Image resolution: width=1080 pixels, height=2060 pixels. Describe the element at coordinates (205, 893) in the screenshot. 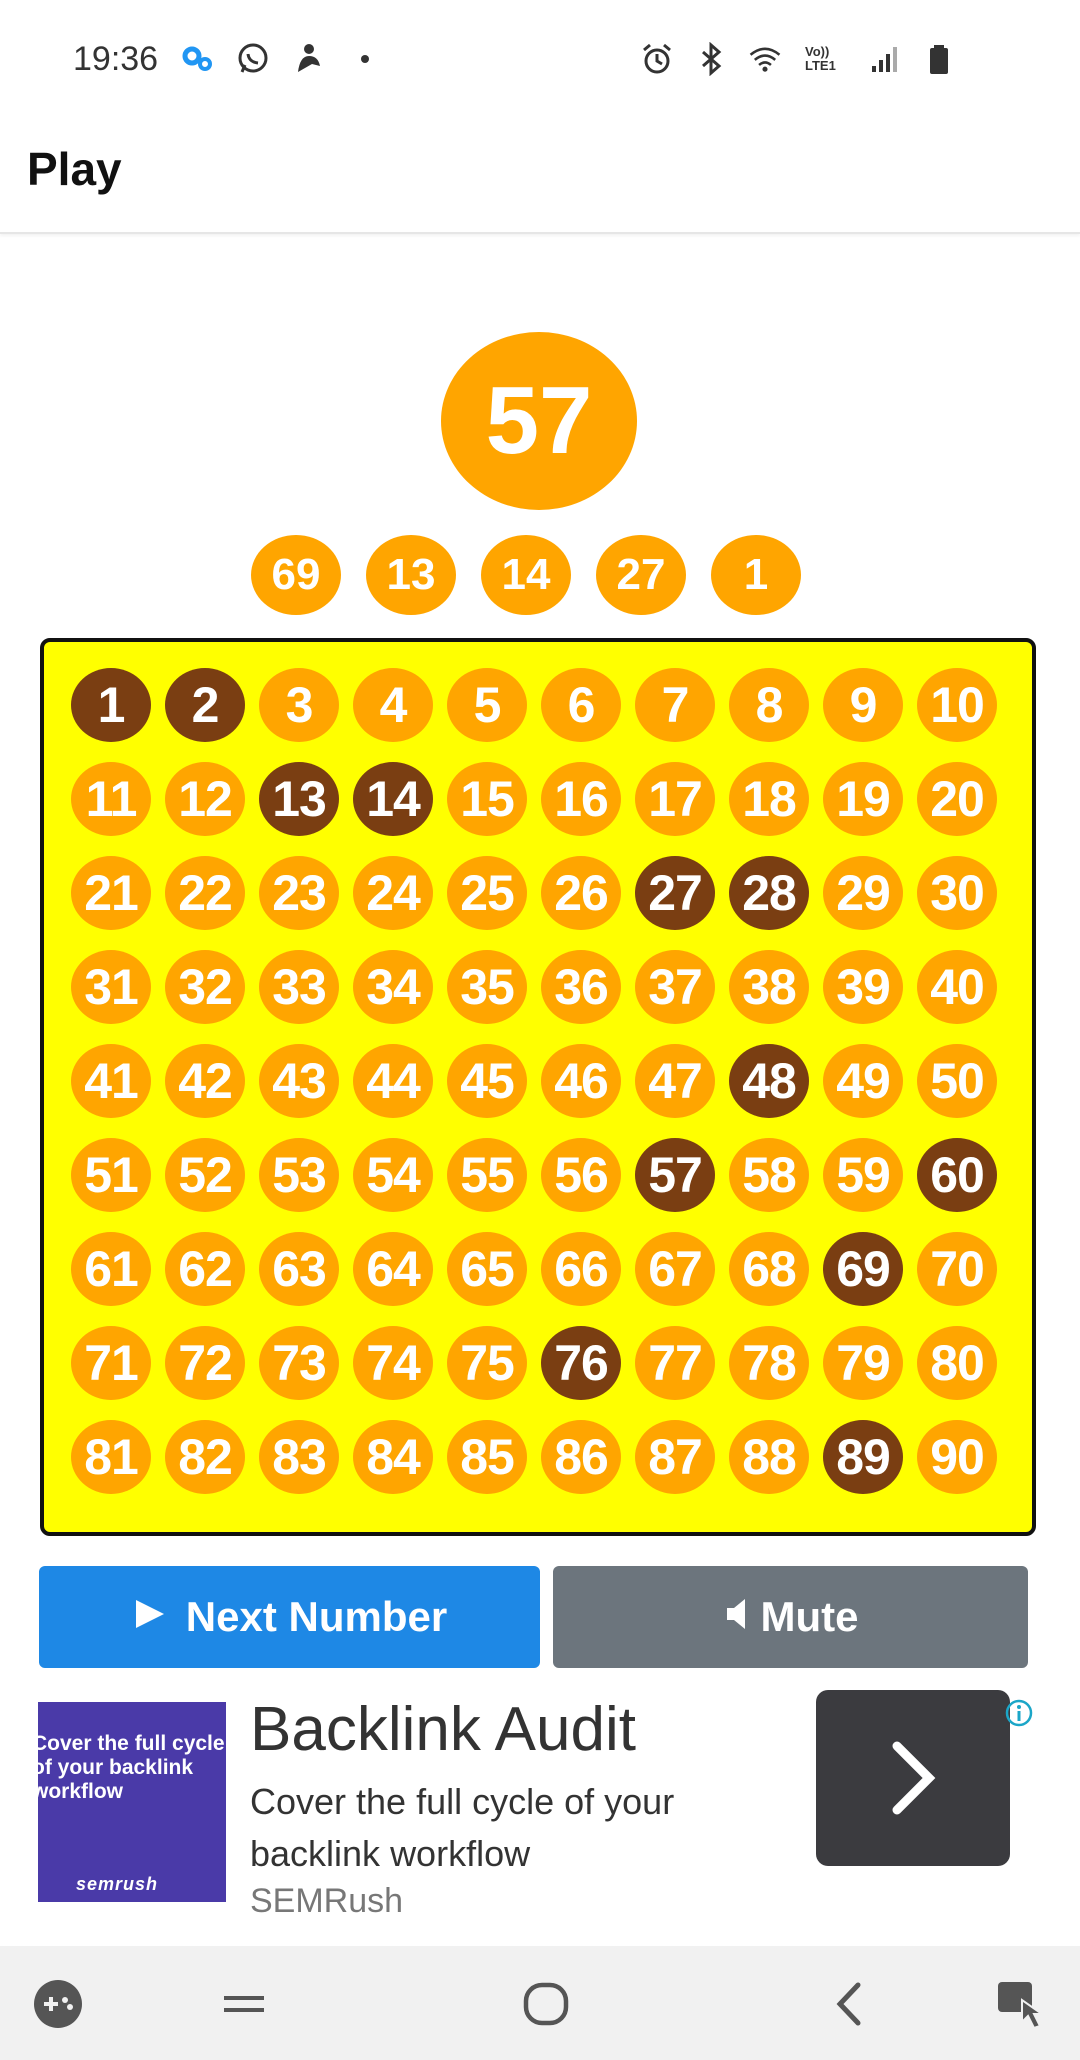

I see `board-number: 22` at that location.